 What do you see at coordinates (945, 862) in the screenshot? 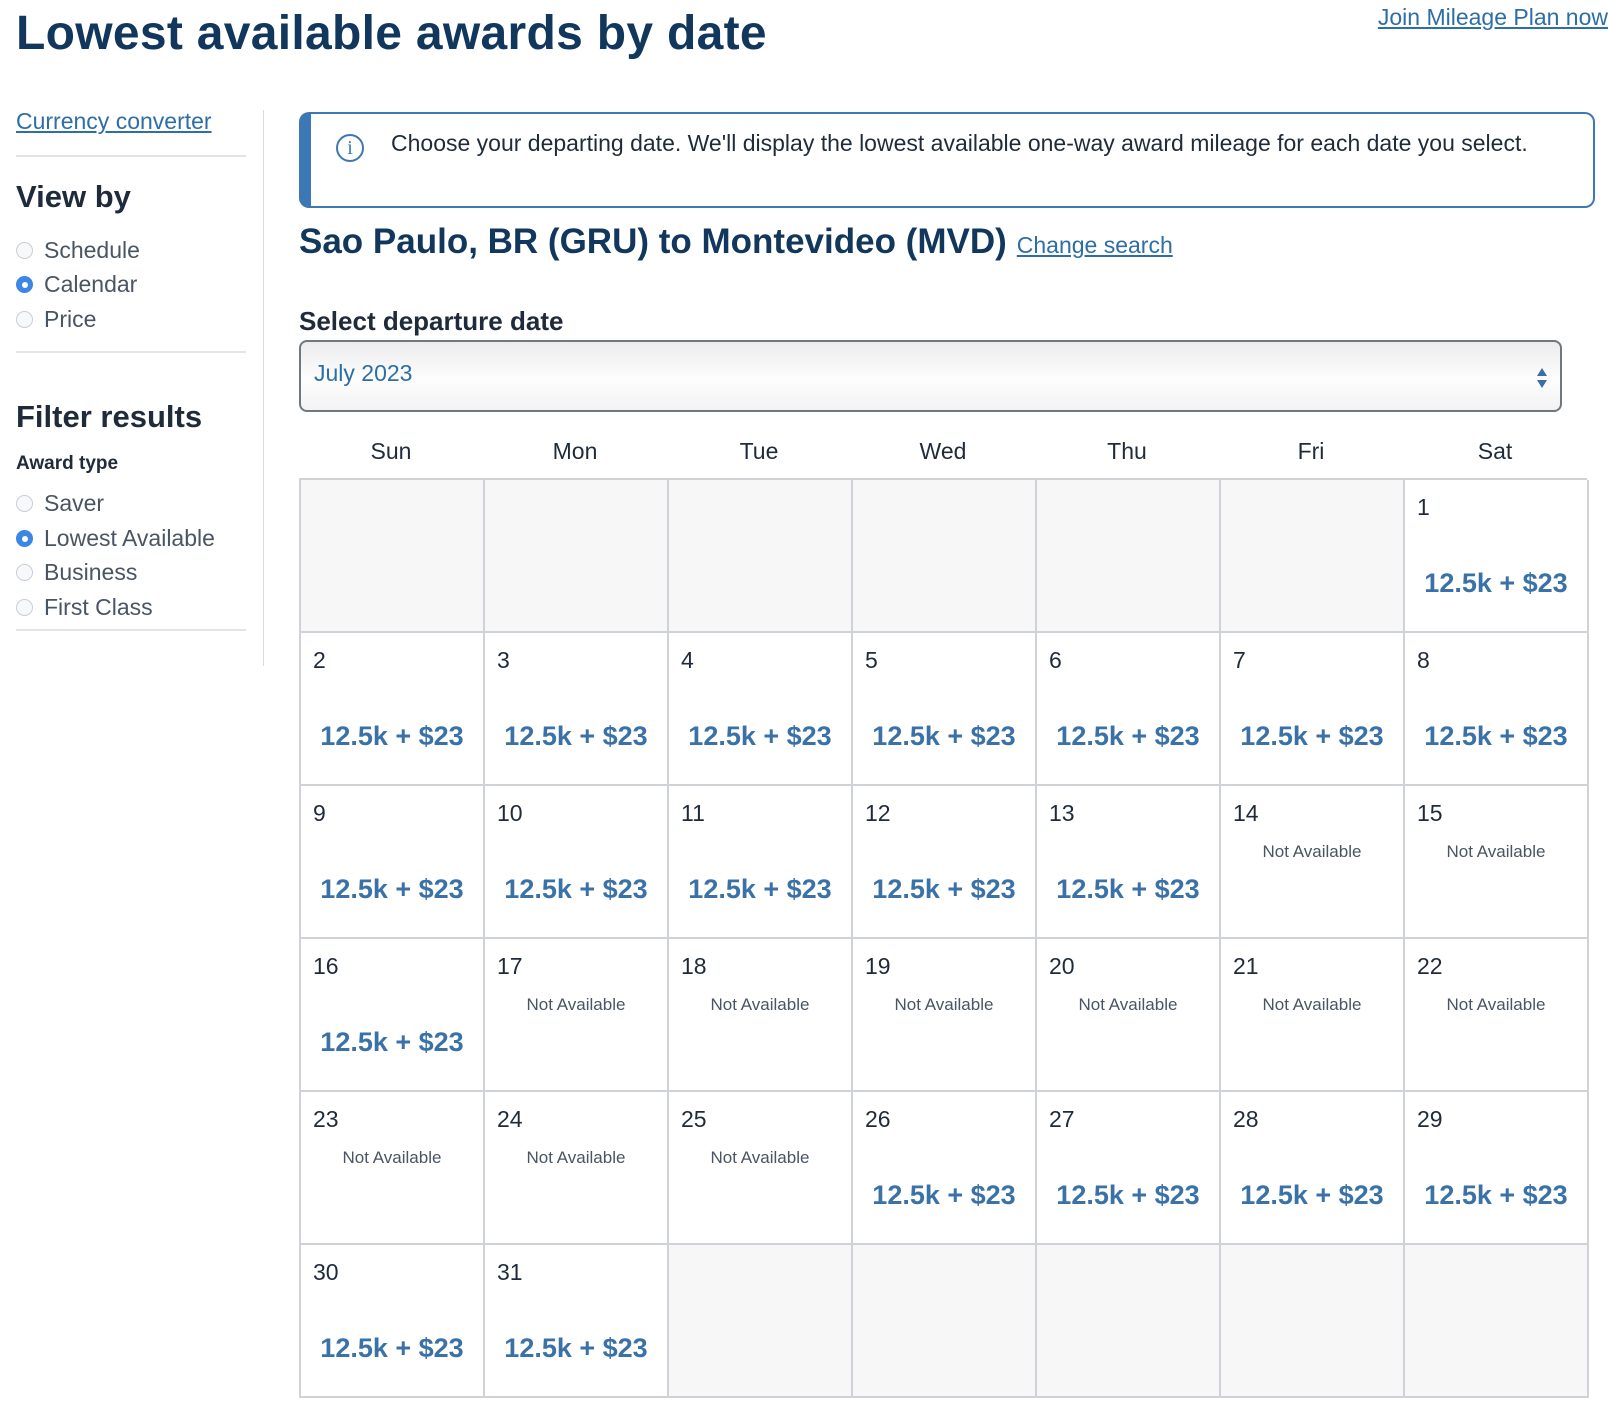
I see `calendar-day-12: 12 12.5k + $23` at bounding box center [945, 862].